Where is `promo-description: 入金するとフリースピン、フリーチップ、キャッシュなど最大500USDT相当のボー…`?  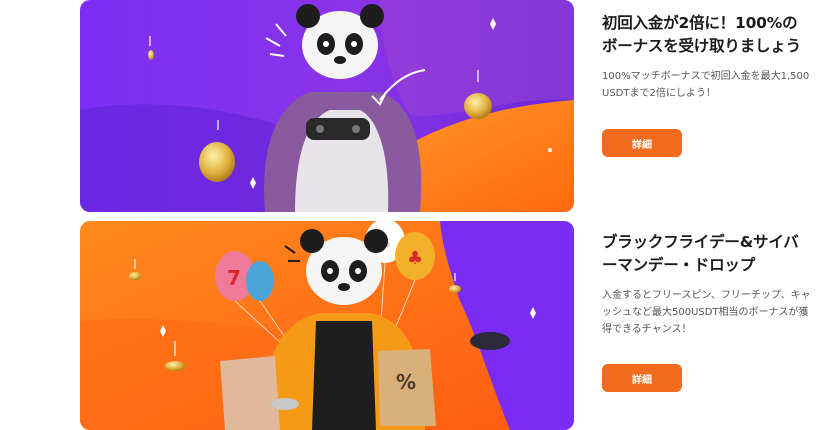 promo-description: 入金するとフリースピン、フリーチップ、キャッシュなど最大500USDT相当のボー… is located at coordinates (706, 312).